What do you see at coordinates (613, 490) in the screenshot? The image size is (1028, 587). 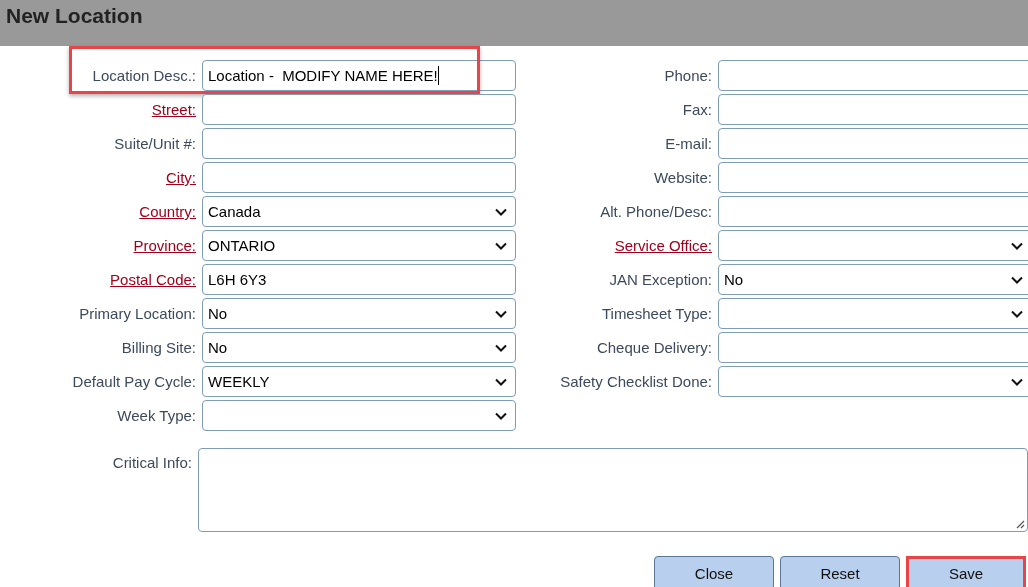 I see `text-area` at bounding box center [613, 490].